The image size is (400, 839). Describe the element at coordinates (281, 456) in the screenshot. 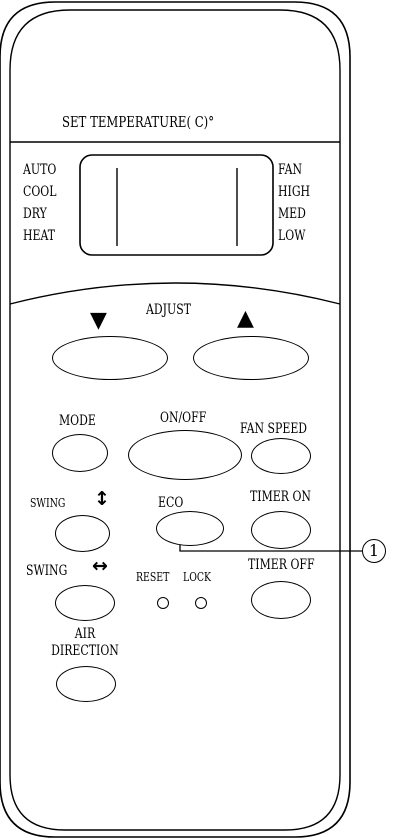

I see `fan-speed-button` at that location.